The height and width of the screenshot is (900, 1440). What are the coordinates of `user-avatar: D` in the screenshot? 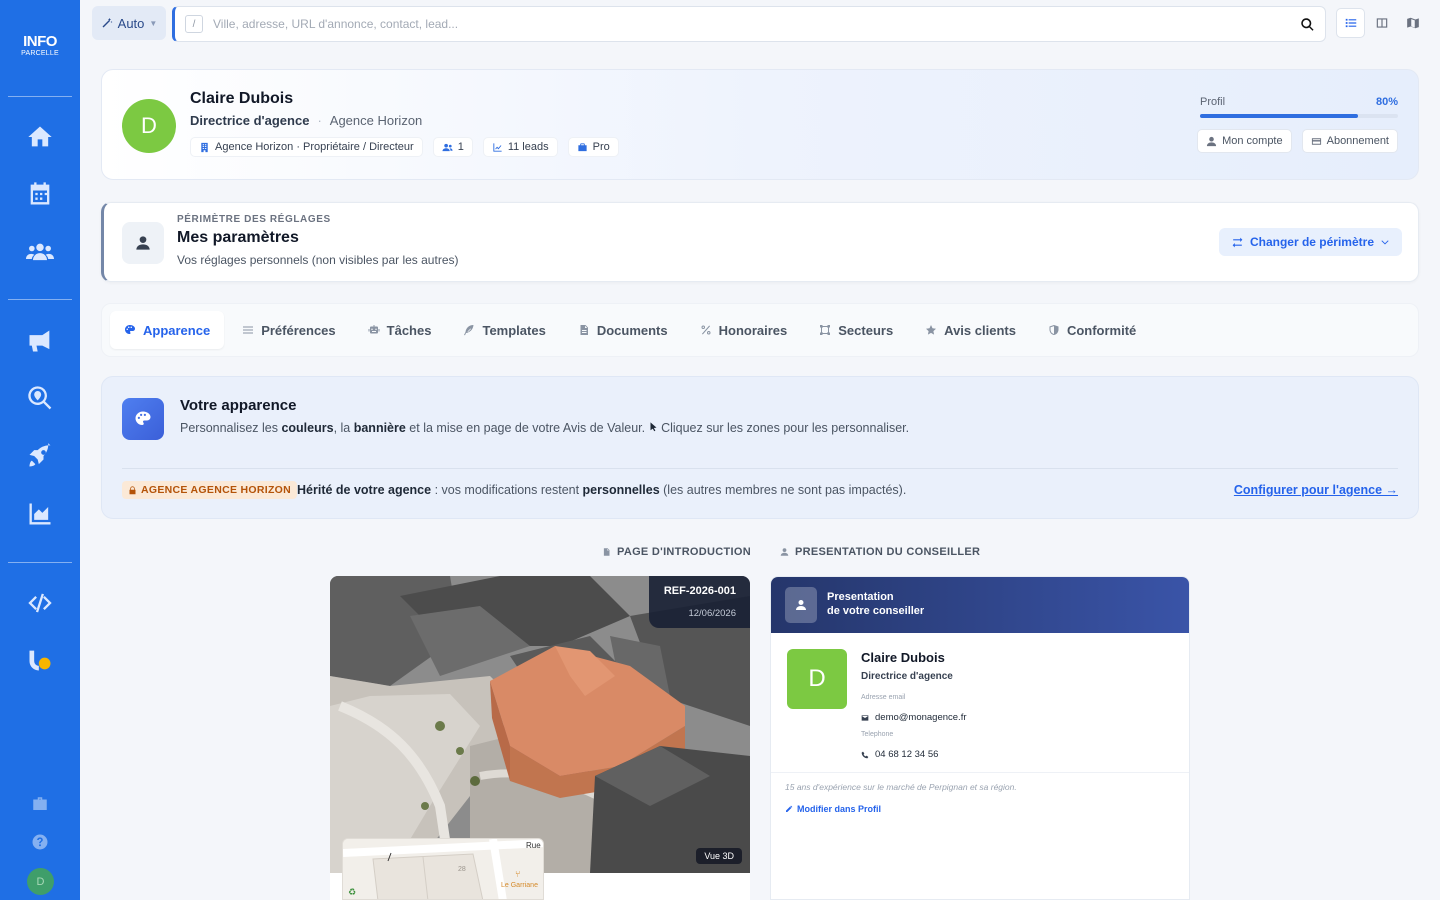 It's located at (40, 881).